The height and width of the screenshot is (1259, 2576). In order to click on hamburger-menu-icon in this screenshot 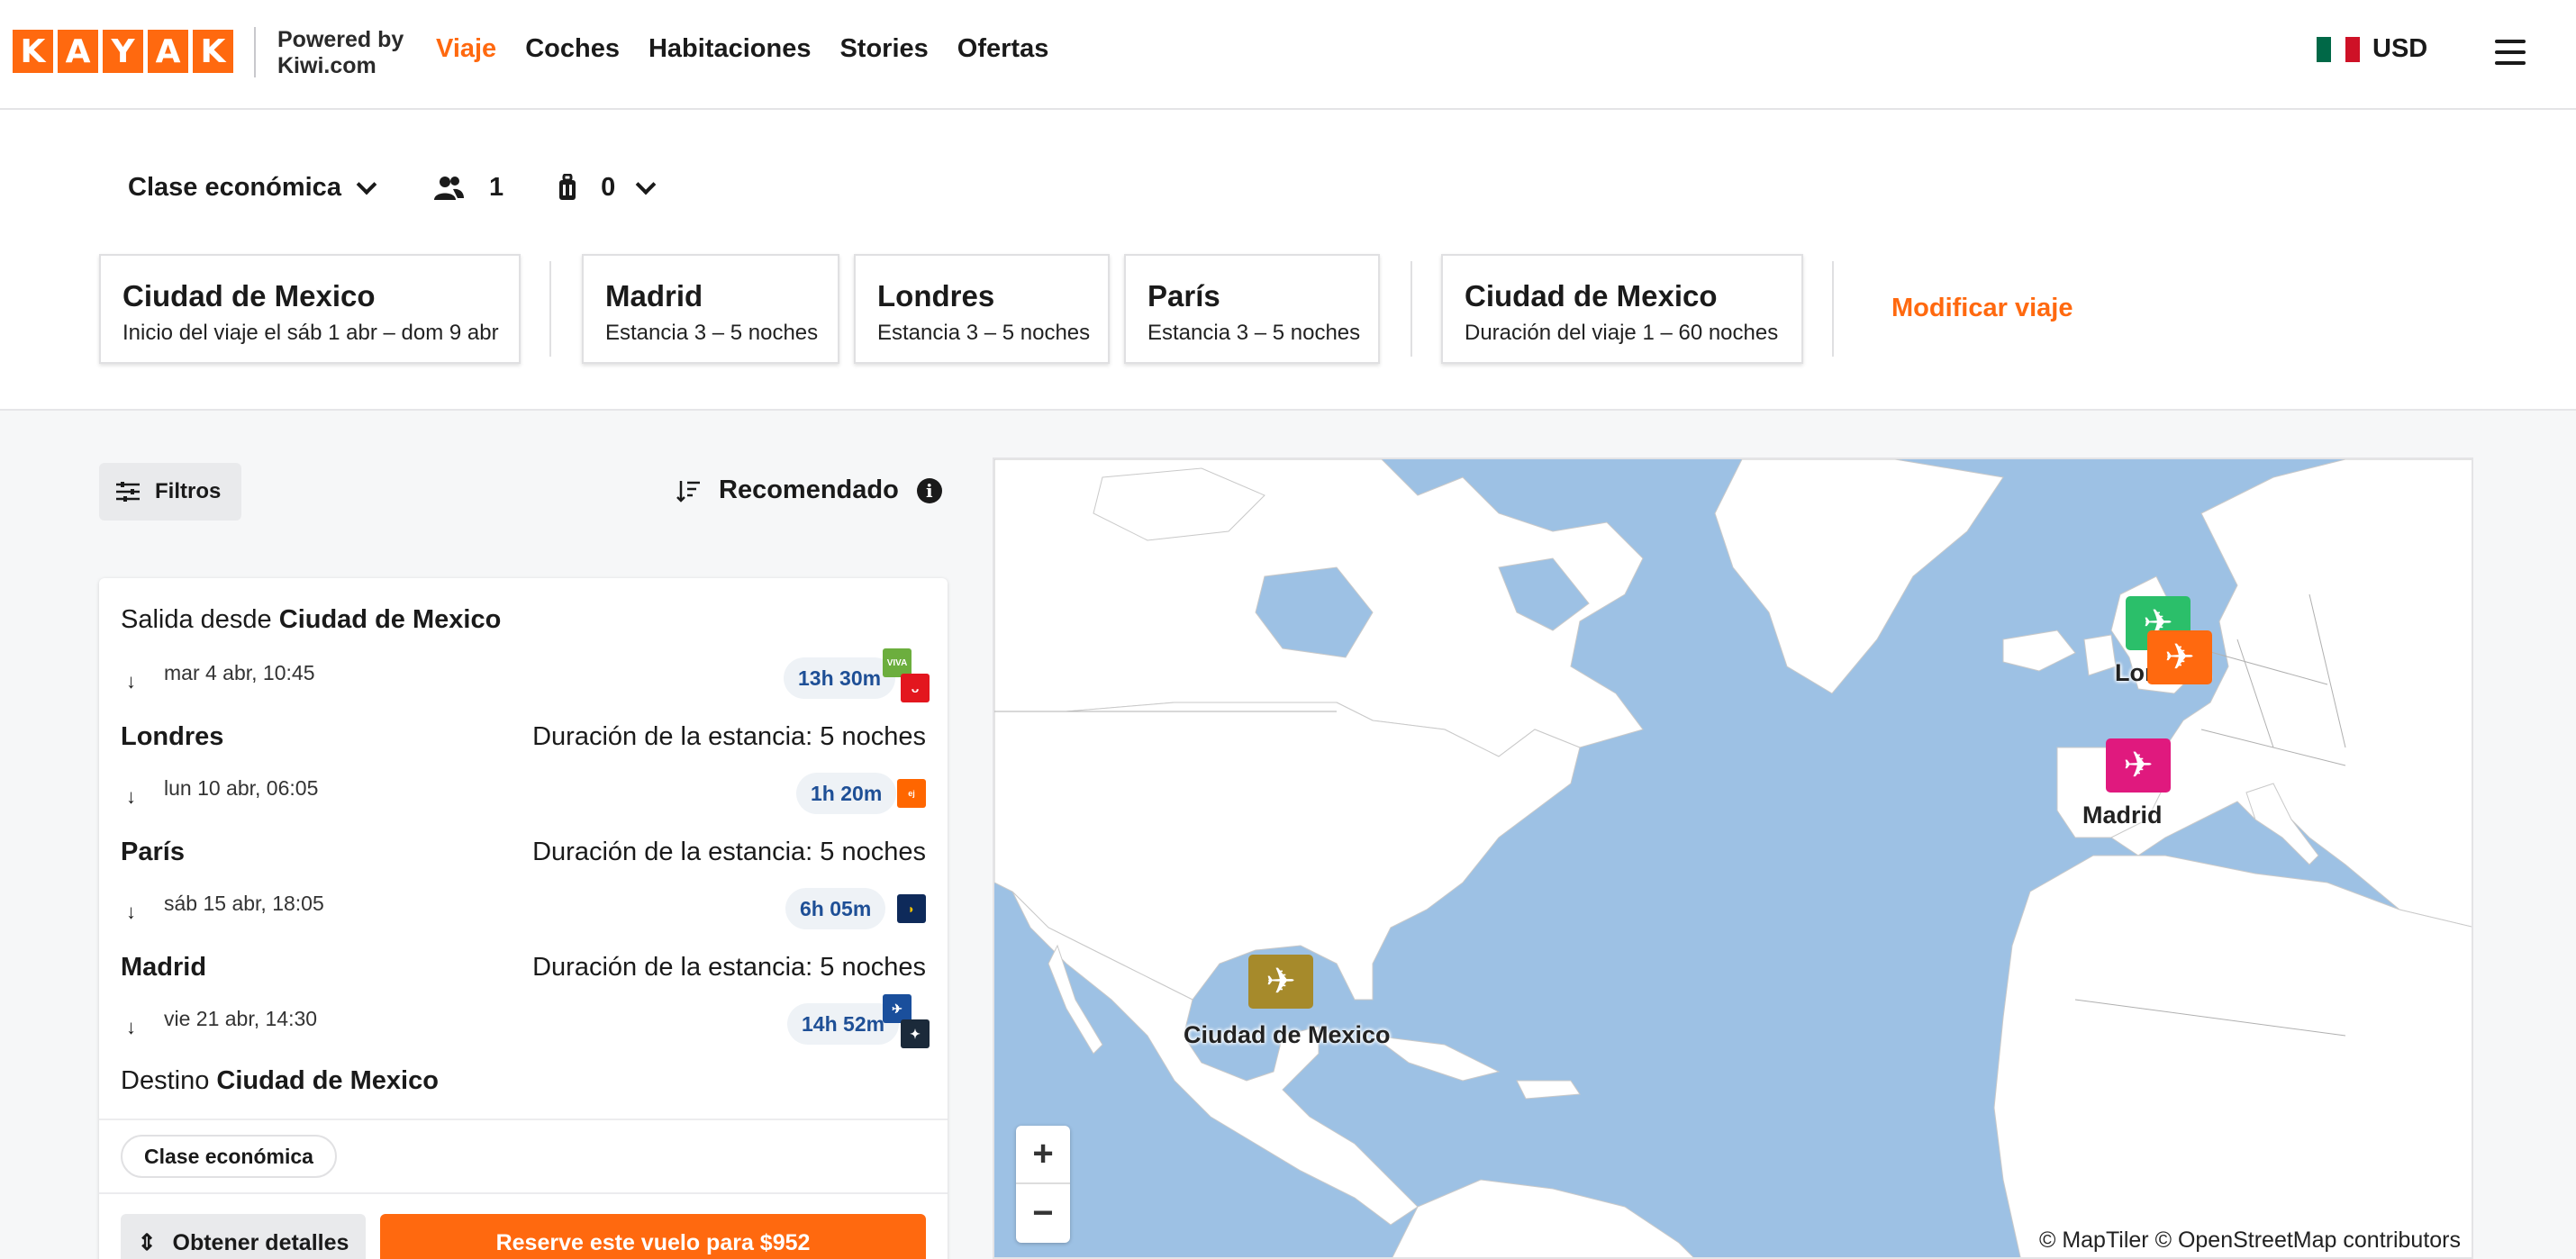, I will do `click(2510, 52)`.